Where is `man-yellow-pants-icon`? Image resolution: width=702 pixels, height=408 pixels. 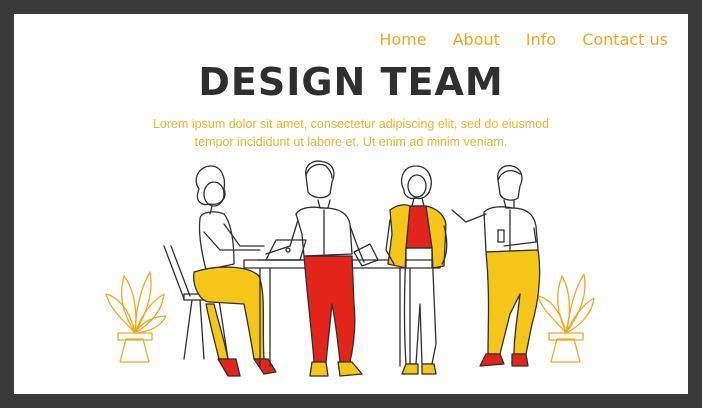 man-yellow-pants-icon is located at coordinates (496, 265).